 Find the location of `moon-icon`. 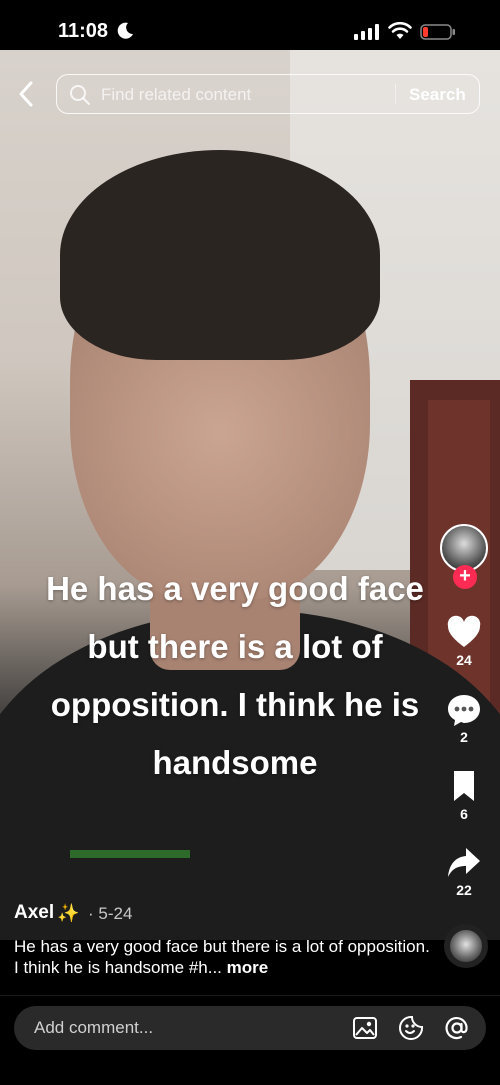

moon-icon is located at coordinates (125, 30).